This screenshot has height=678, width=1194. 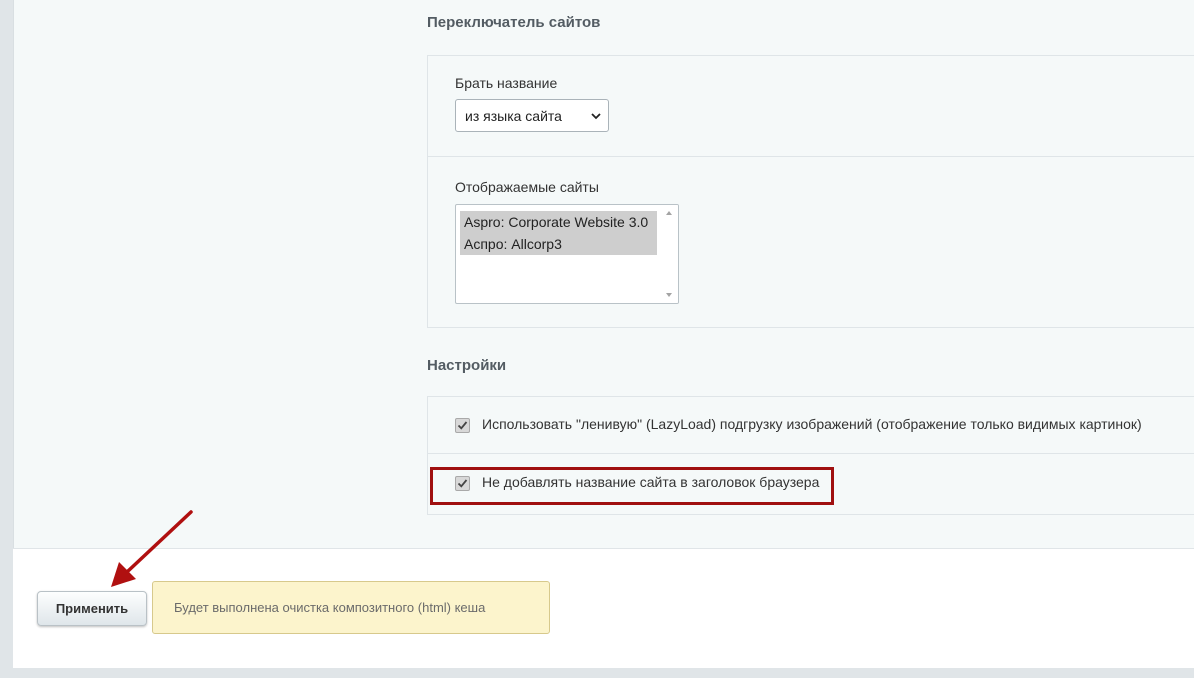 I want to click on displayed-sites-label: Отображаемые сайты, so click(x=527, y=187).